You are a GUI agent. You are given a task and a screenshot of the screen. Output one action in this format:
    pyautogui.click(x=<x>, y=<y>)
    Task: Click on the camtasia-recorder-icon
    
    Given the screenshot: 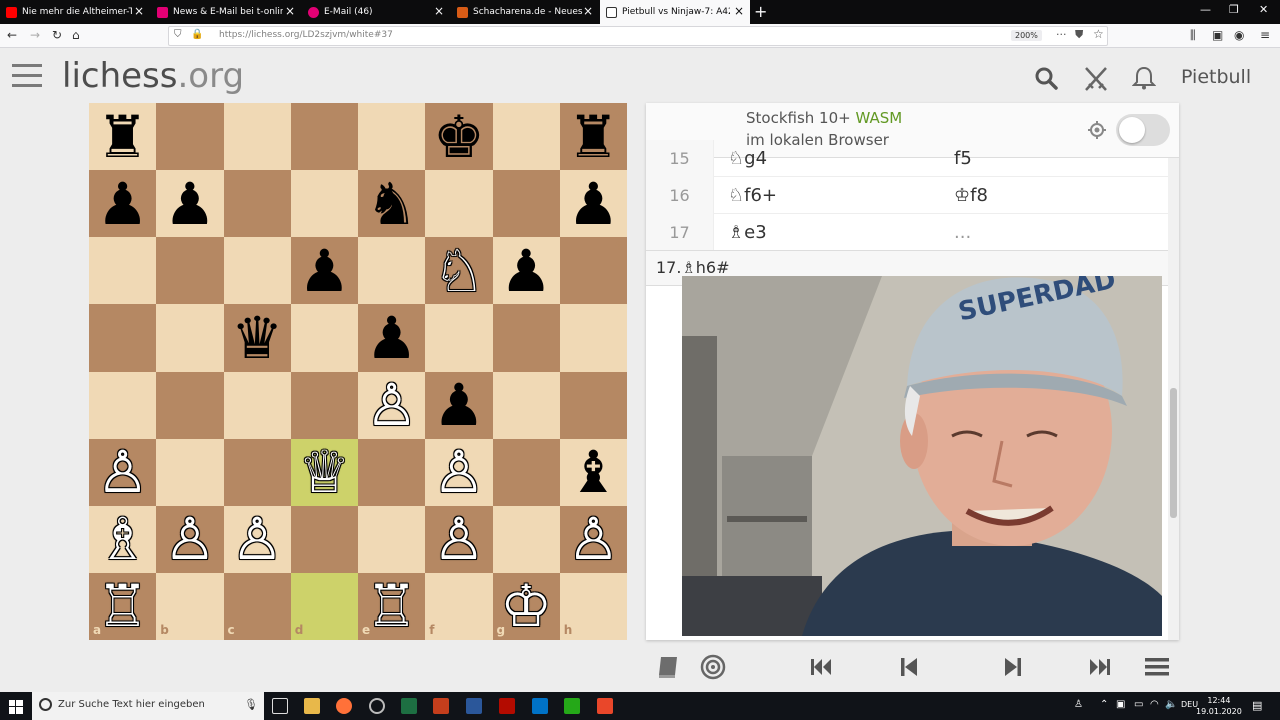 What is the action you would take?
    pyautogui.click(x=605, y=706)
    